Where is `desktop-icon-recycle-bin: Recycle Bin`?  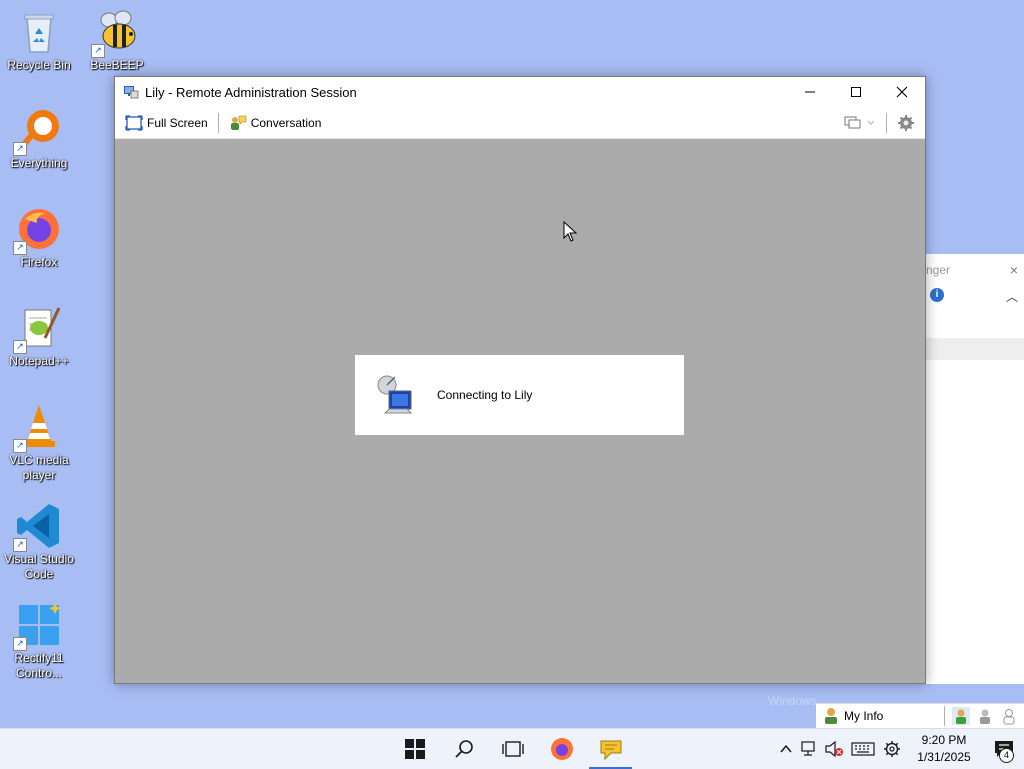
desktop-icon-recycle-bin: Recycle Bin is located at coordinates (39, 40).